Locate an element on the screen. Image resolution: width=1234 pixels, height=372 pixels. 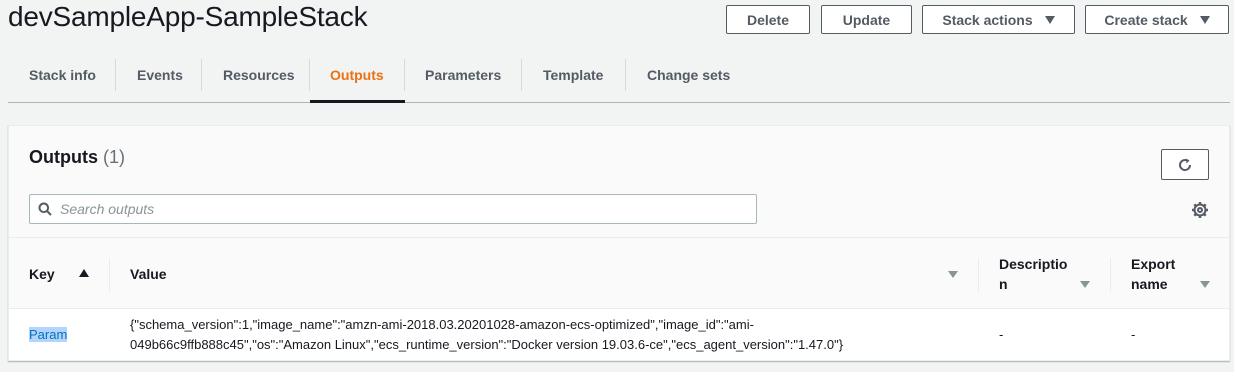
export-header-line2: name is located at coordinates (1149, 284).